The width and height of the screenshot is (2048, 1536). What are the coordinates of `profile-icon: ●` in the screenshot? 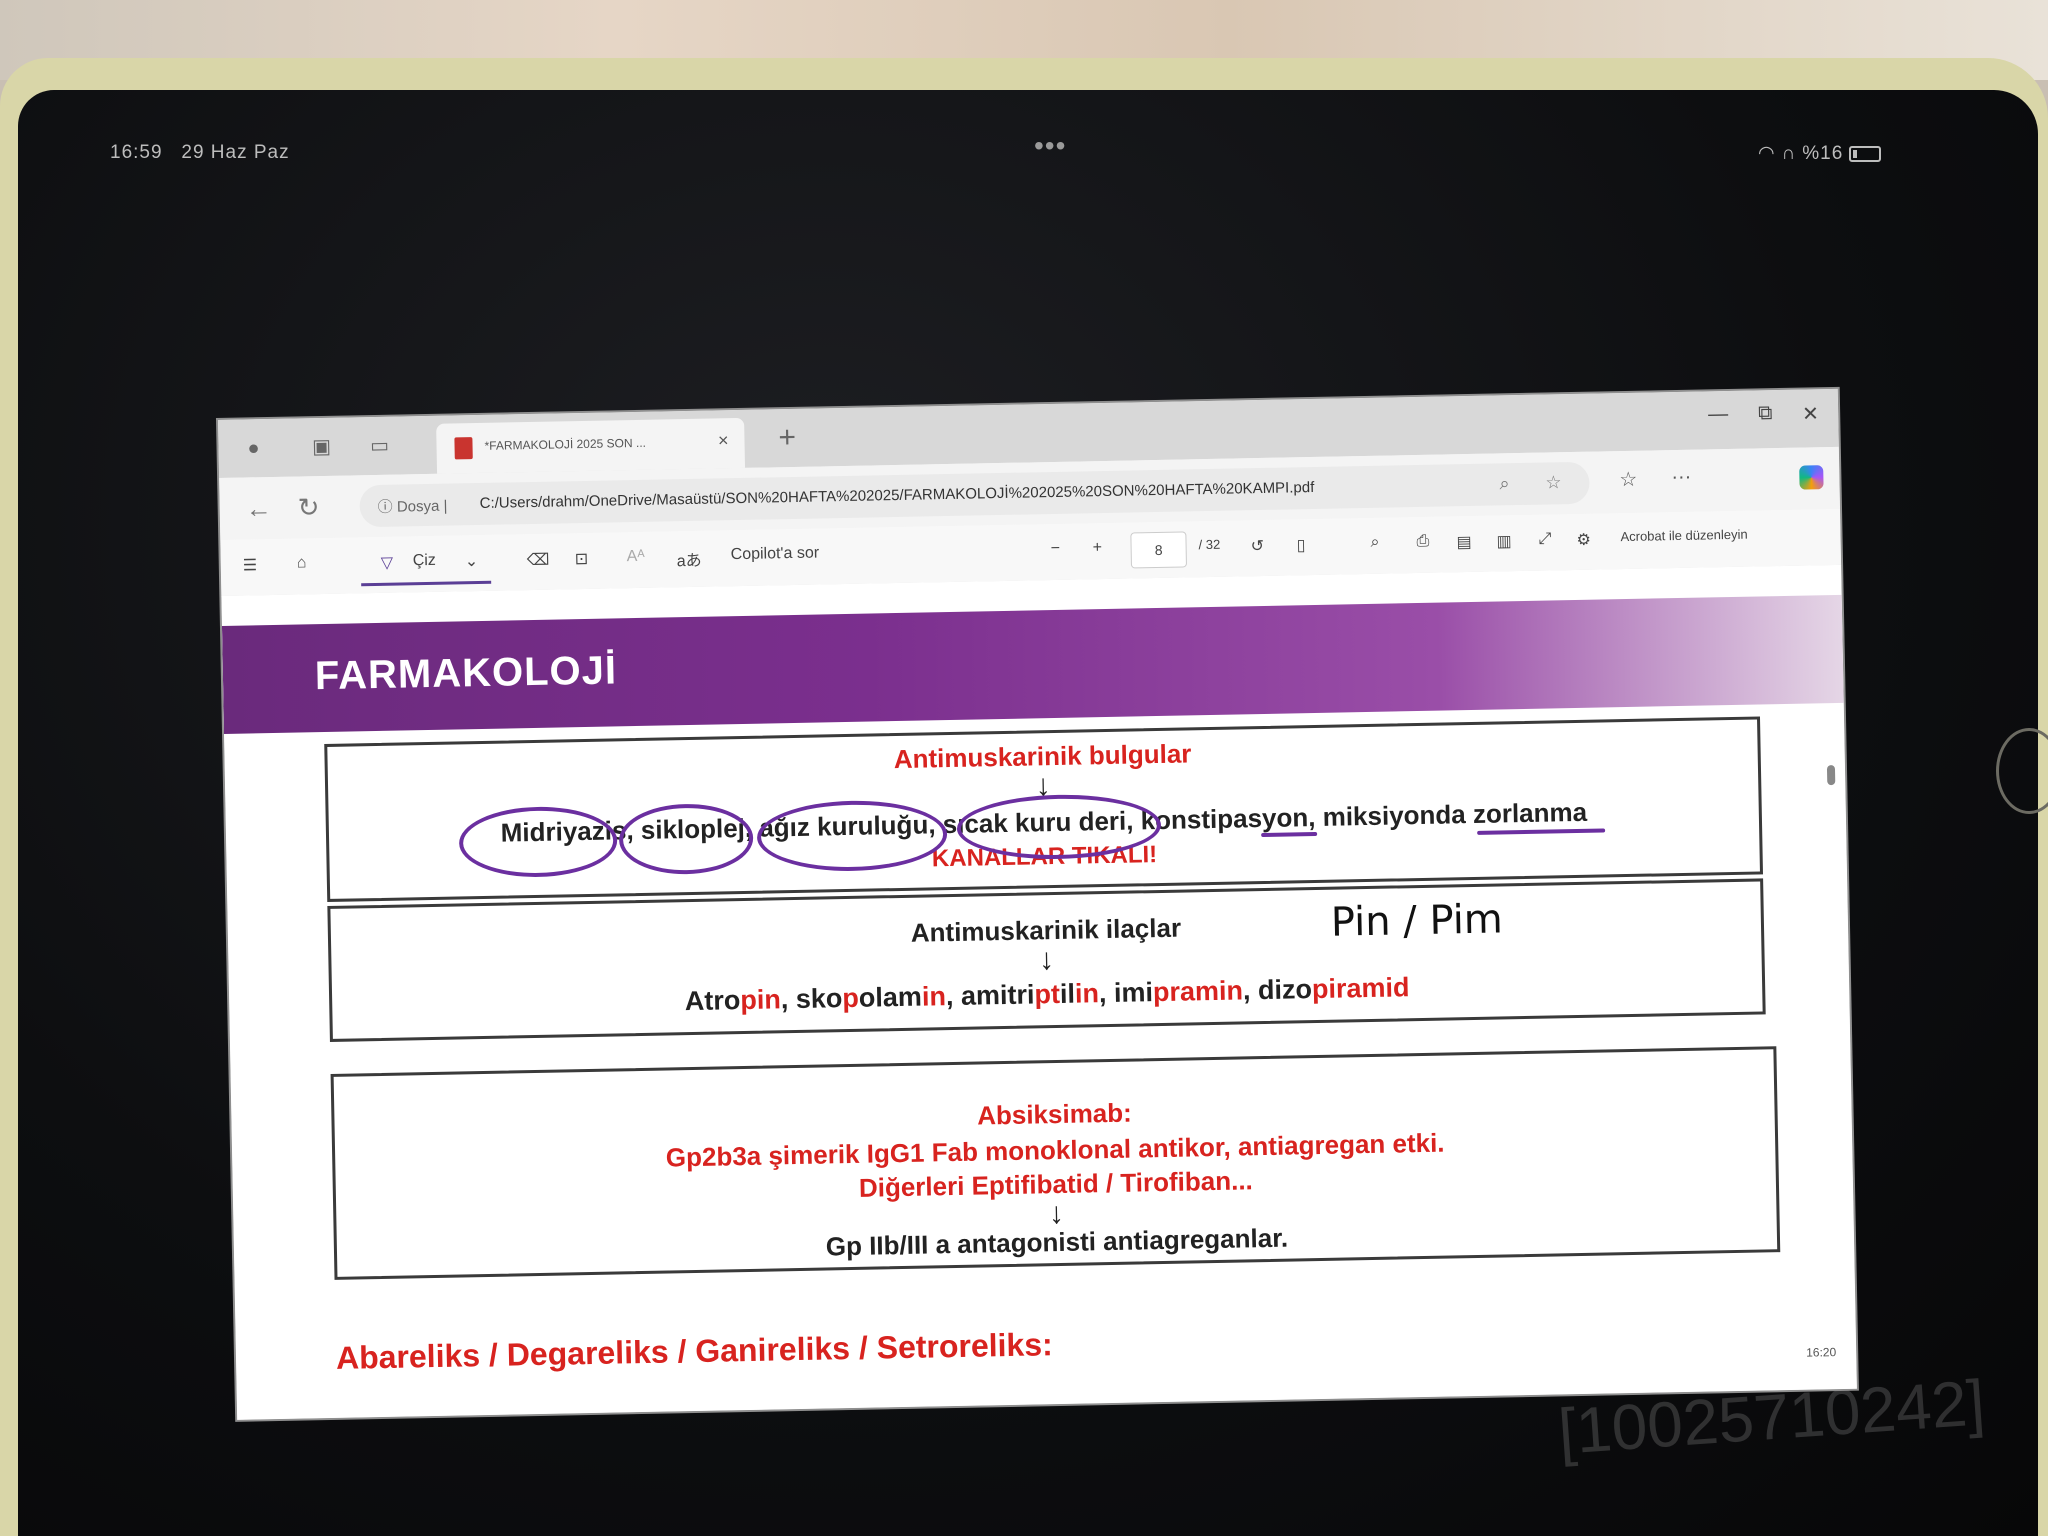 It's located at (253, 448).